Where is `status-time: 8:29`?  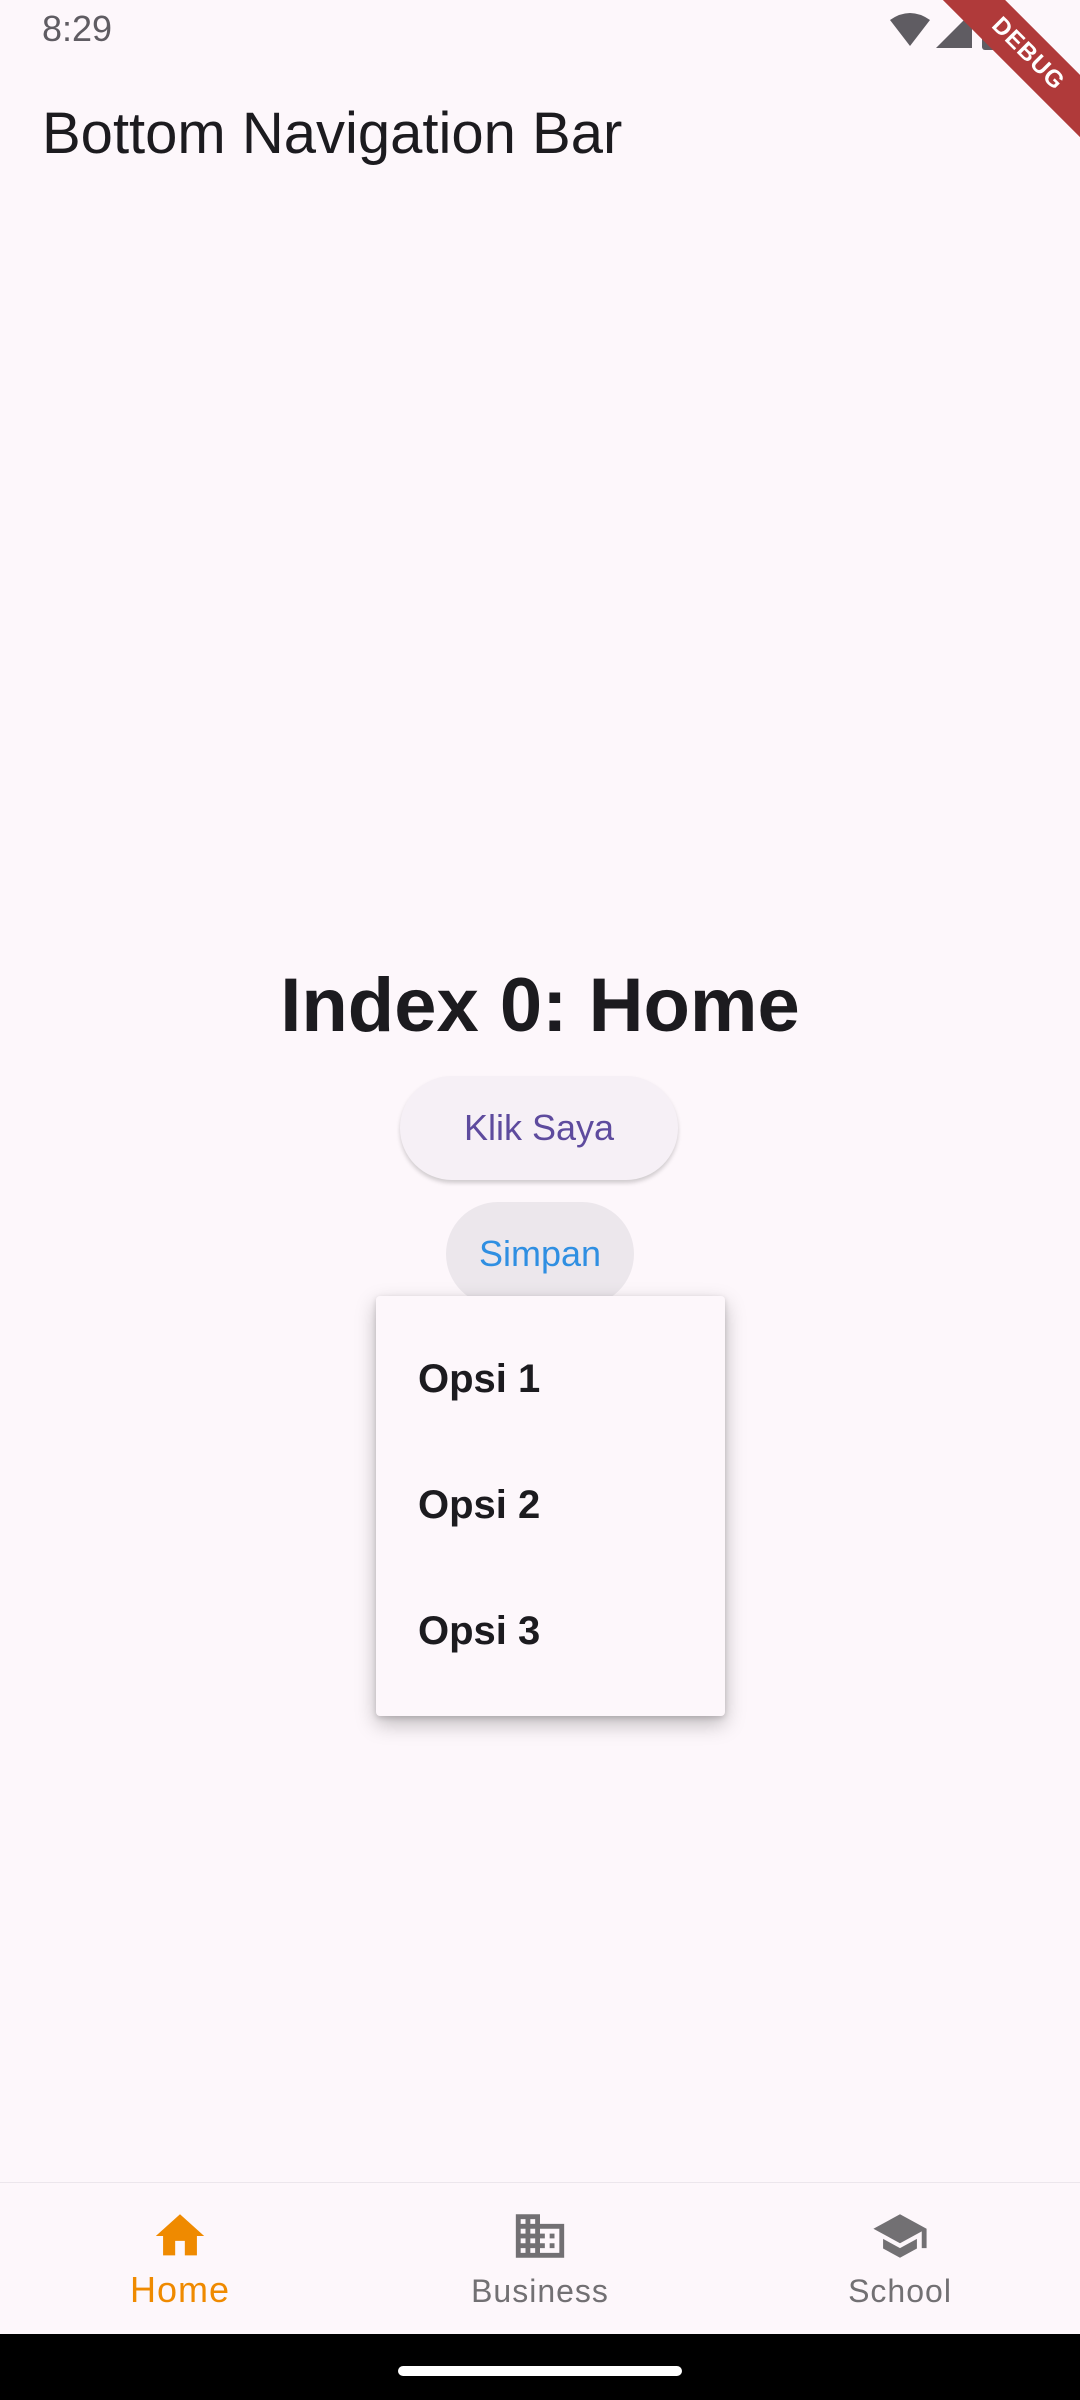 status-time: 8:29 is located at coordinates (77, 28).